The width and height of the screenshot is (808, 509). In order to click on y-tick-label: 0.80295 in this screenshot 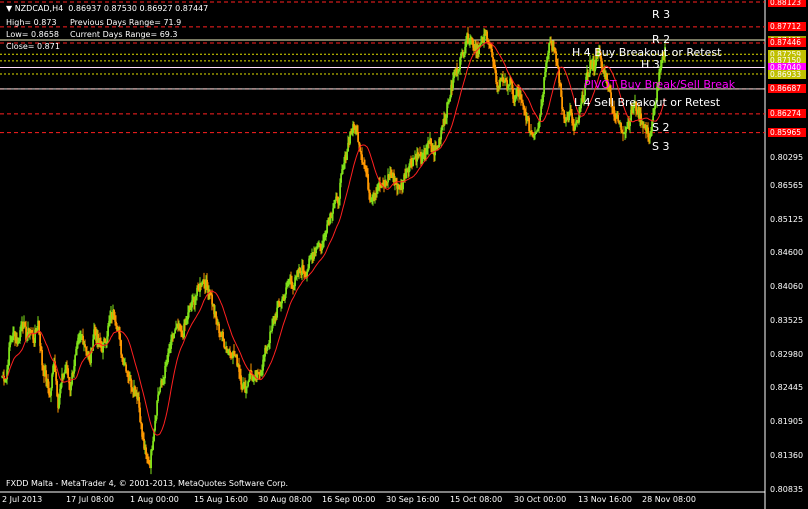, I will do `click(787, 157)`.